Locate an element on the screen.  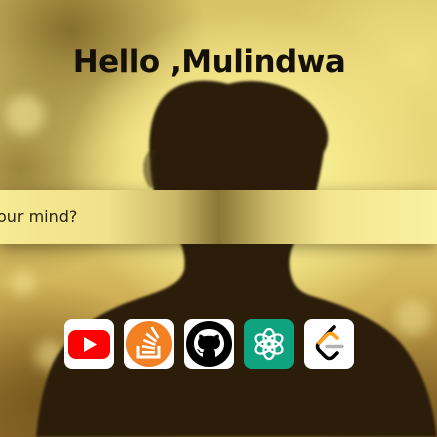
leetcode-shortcut is located at coordinates (329, 344).